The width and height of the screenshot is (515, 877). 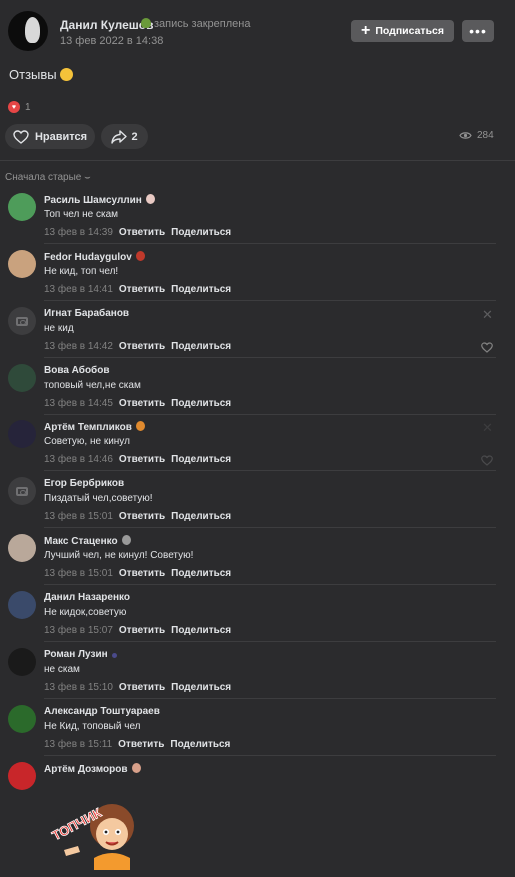 I want to click on comment-time: 13 фев в 15:10, so click(x=78, y=687).